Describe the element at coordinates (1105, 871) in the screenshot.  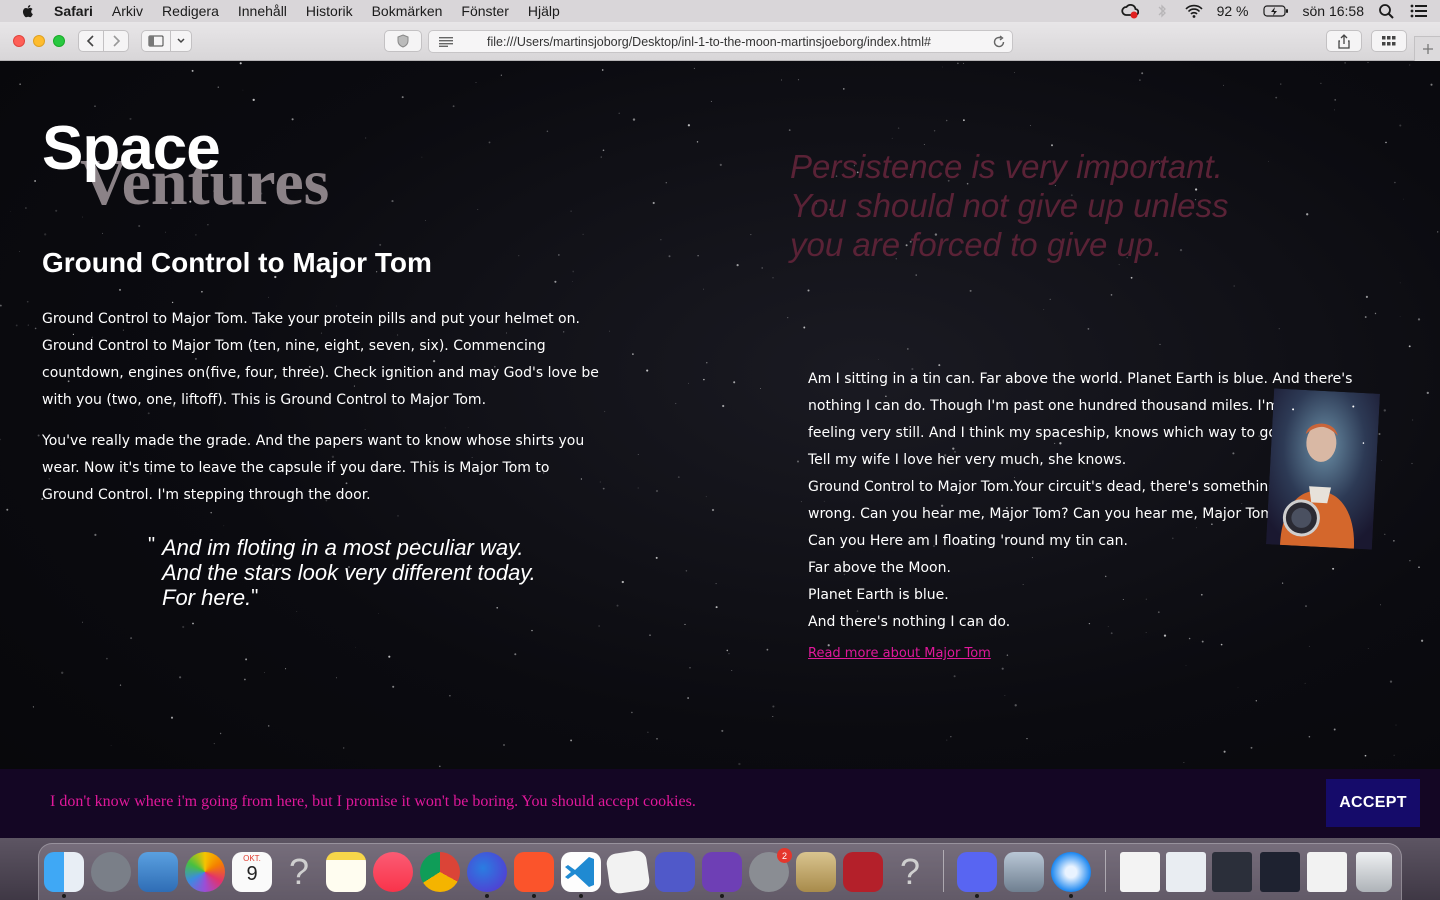
I see `dock-separator` at that location.